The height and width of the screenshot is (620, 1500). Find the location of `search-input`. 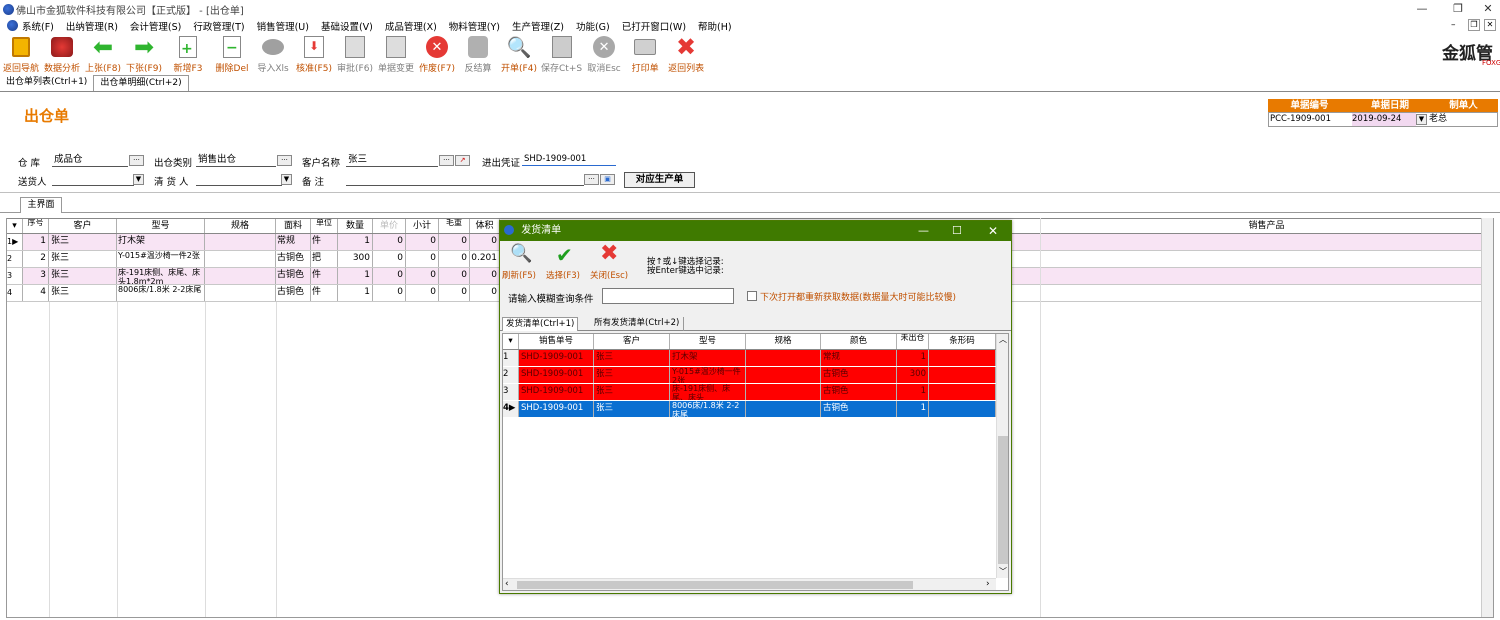

search-input is located at coordinates (668, 296).